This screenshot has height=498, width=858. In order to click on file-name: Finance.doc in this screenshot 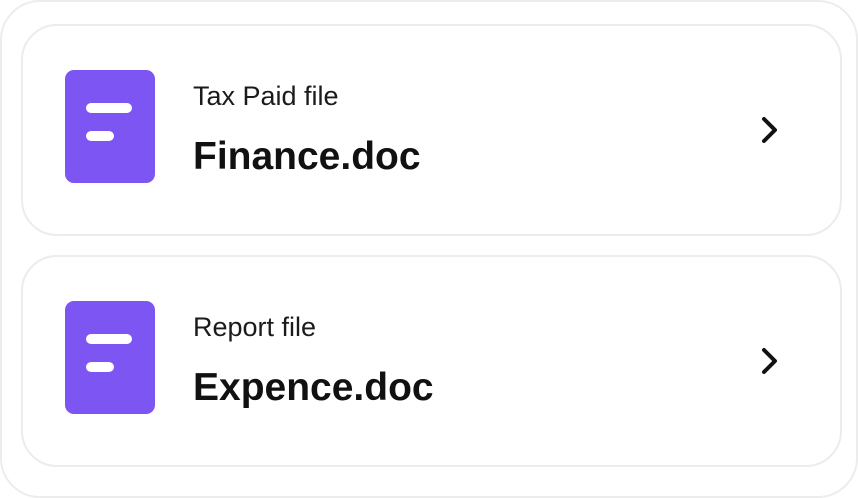, I will do `click(307, 156)`.